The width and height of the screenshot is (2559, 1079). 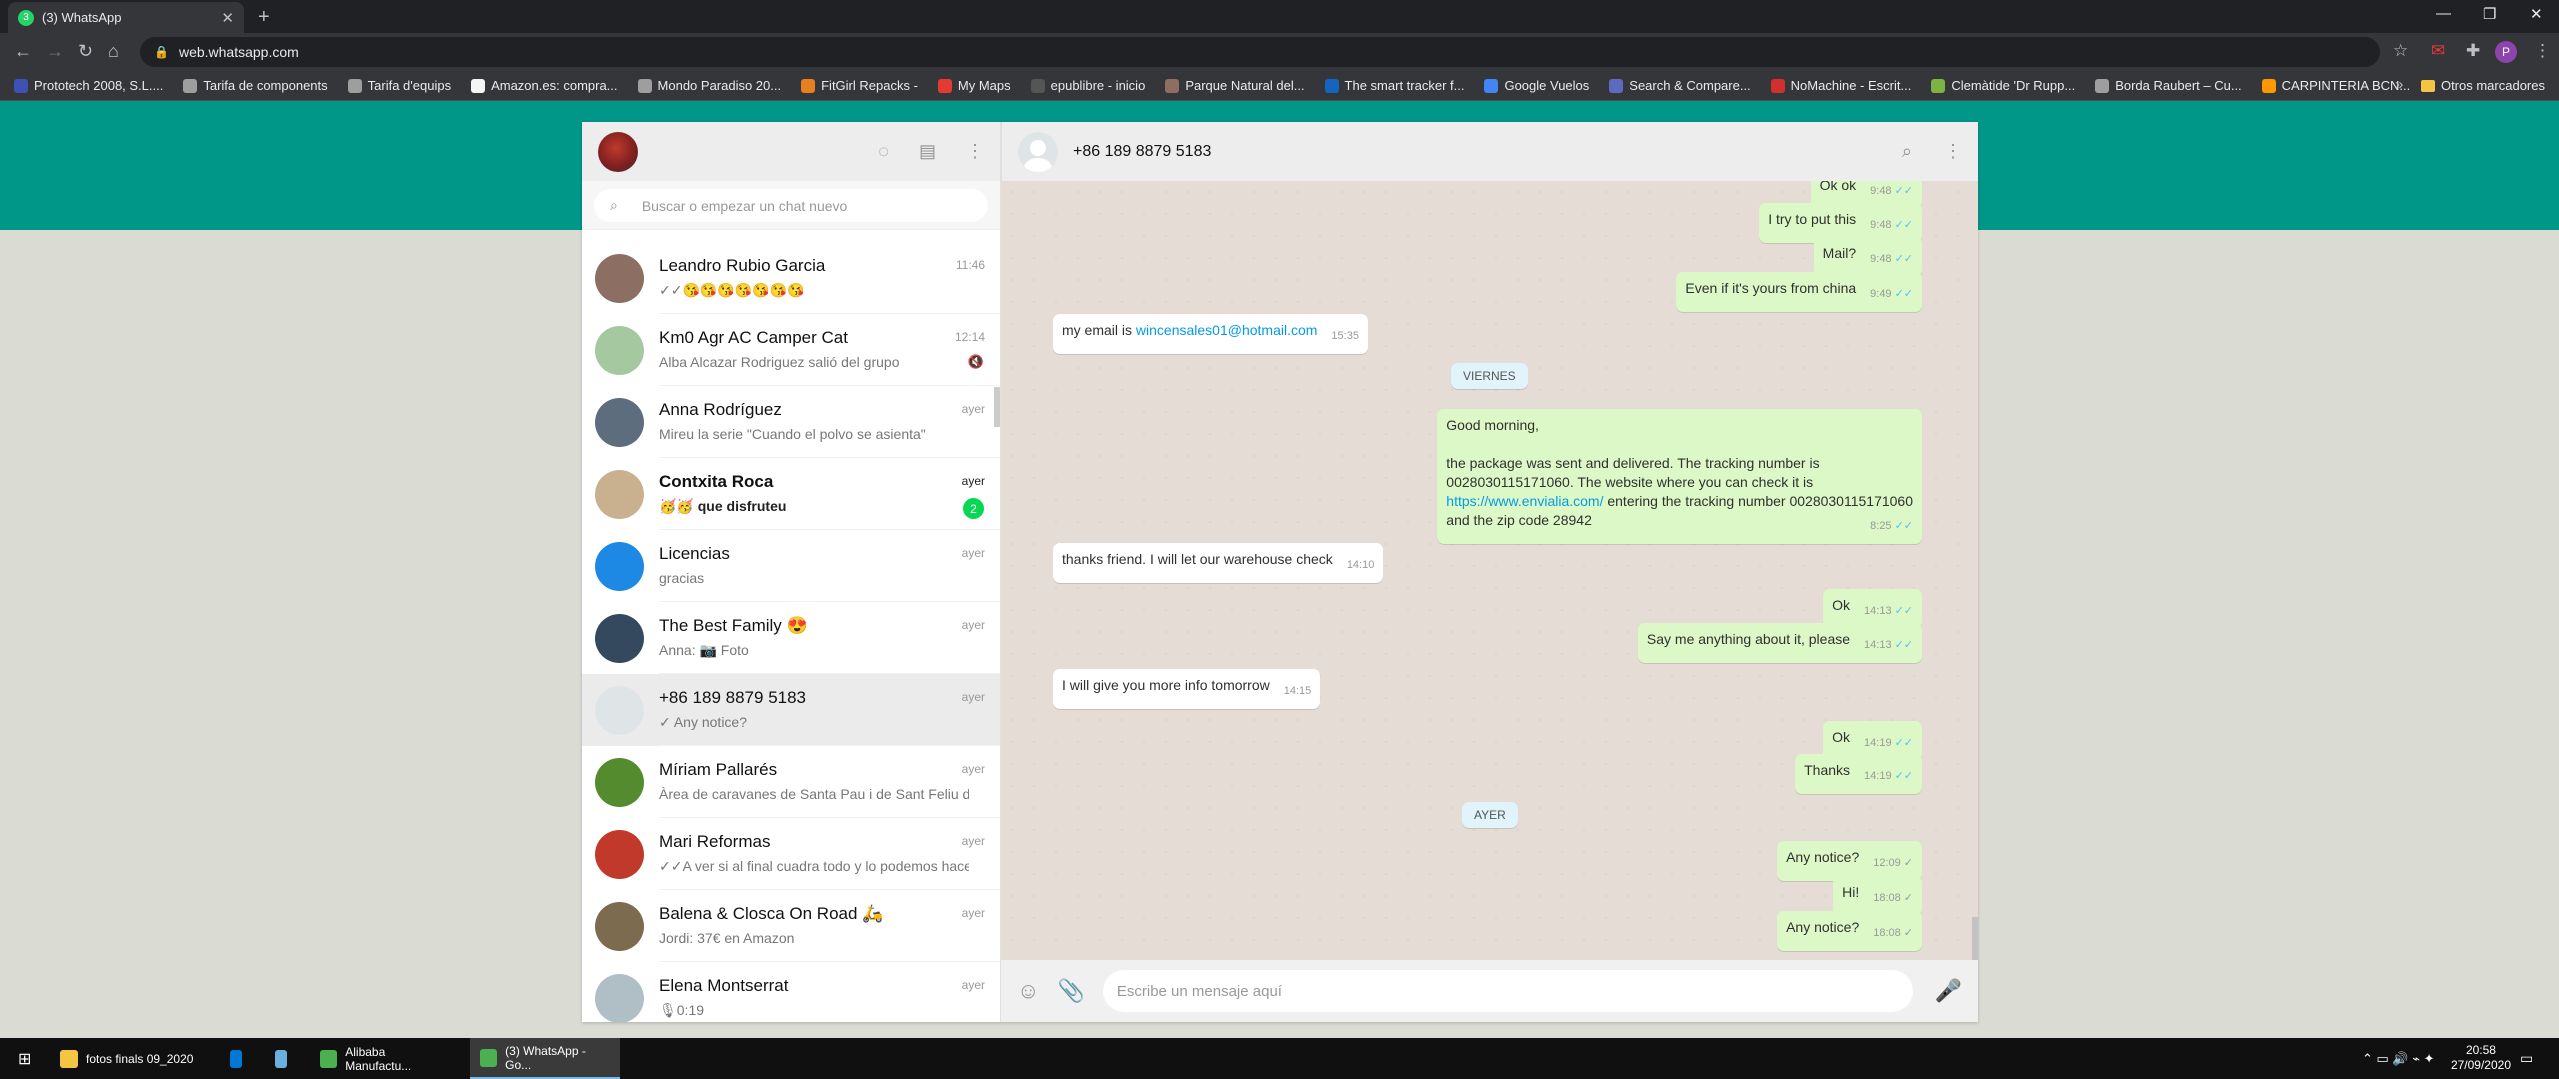 I want to click on conversation-menu-icon: ⋮, so click(x=1953, y=151).